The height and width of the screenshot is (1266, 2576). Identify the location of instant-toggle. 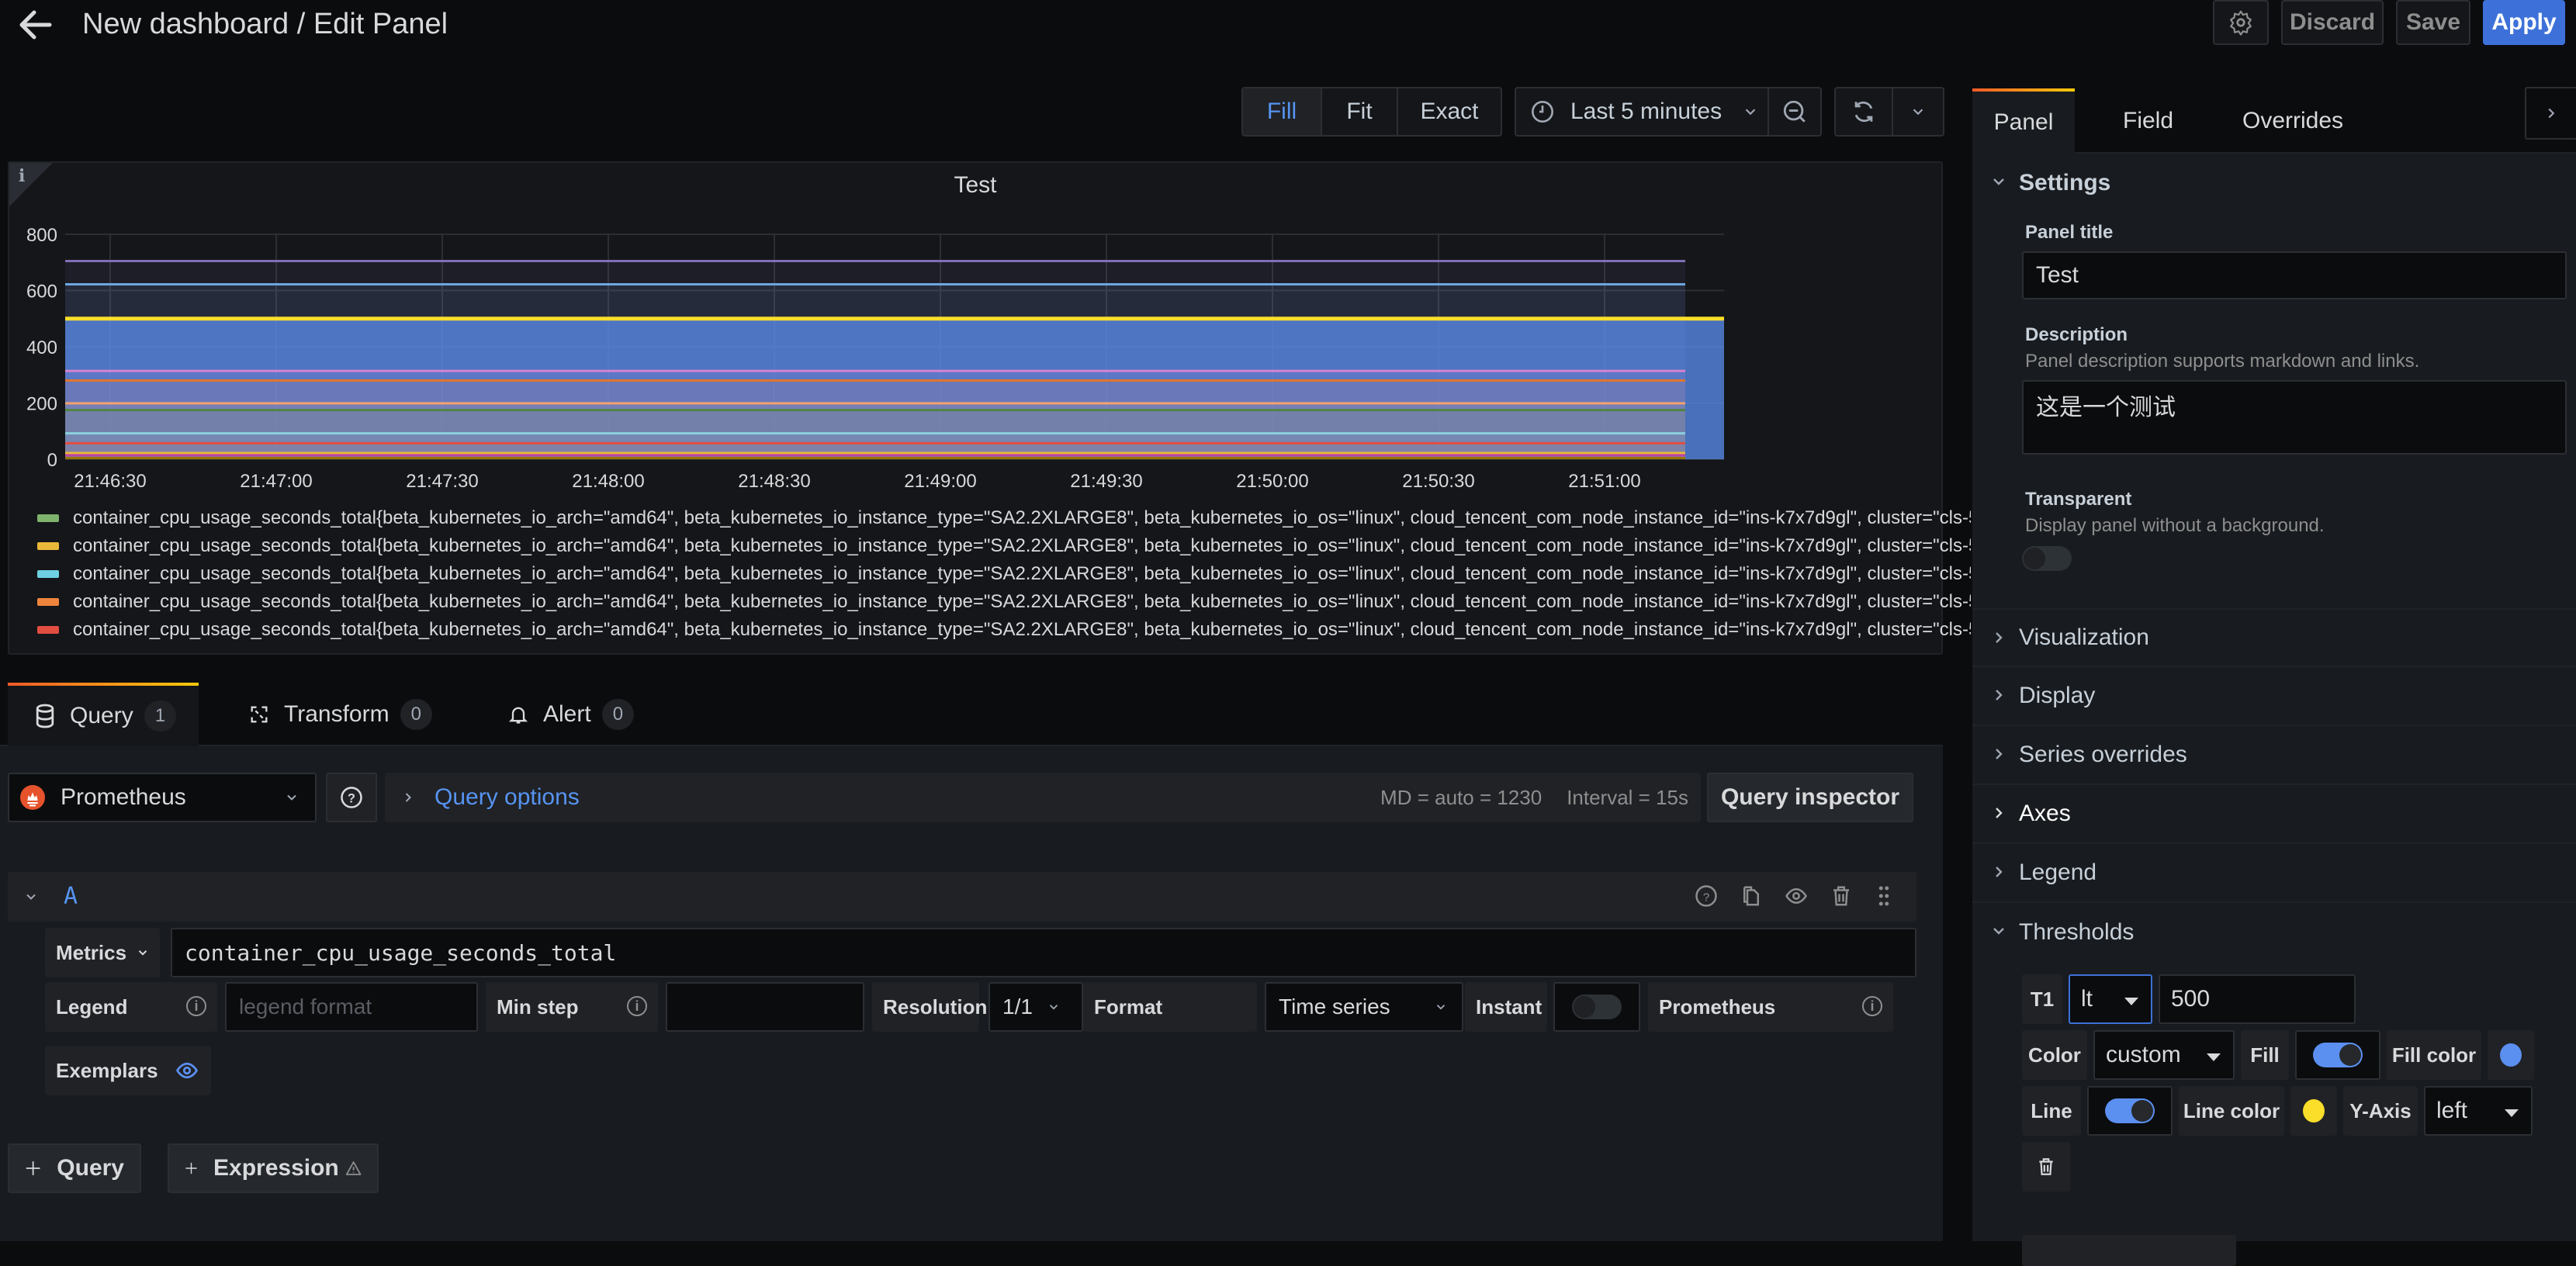
(1597, 1006).